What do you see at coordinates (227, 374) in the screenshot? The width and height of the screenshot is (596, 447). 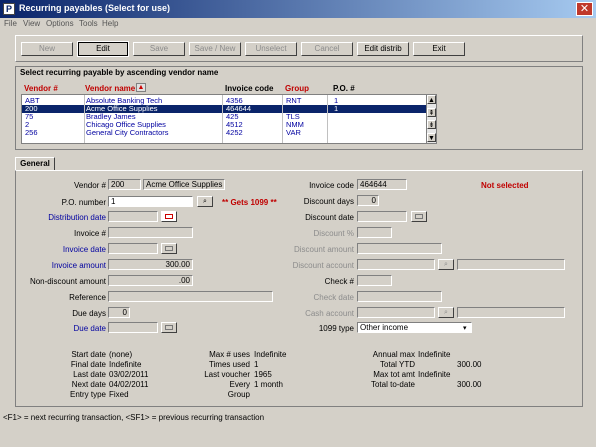 I see `last-voucher-label: Last voucher` at bounding box center [227, 374].